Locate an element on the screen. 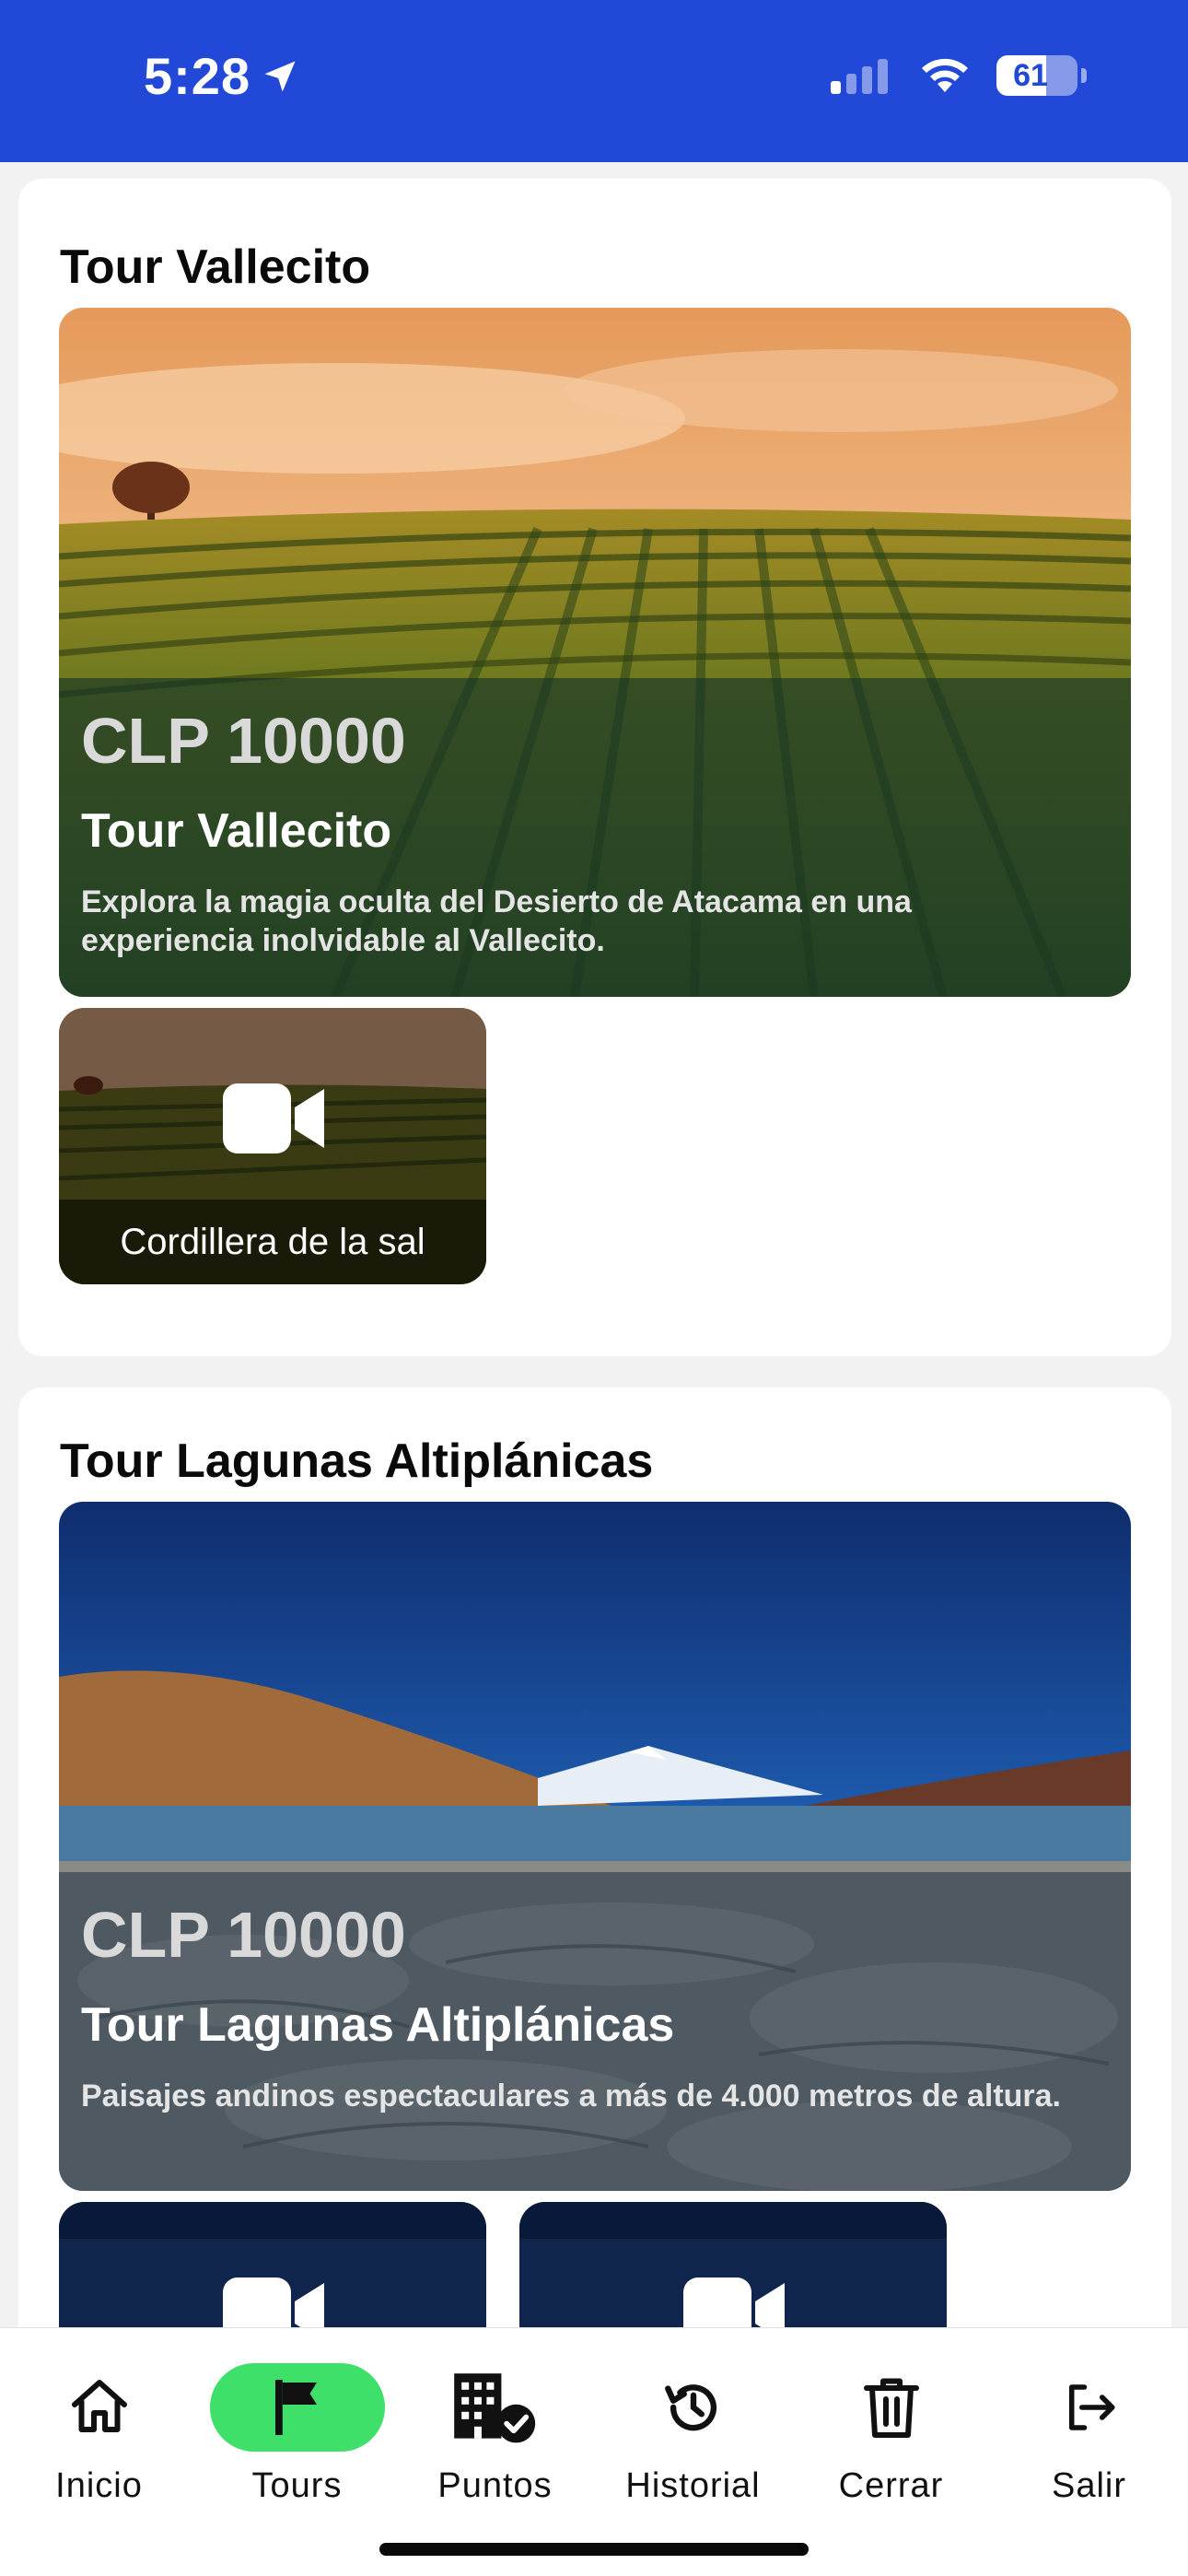 Image resolution: width=1188 pixels, height=2576 pixels. nav-item-puntos: Puntos is located at coordinates (495, 2434).